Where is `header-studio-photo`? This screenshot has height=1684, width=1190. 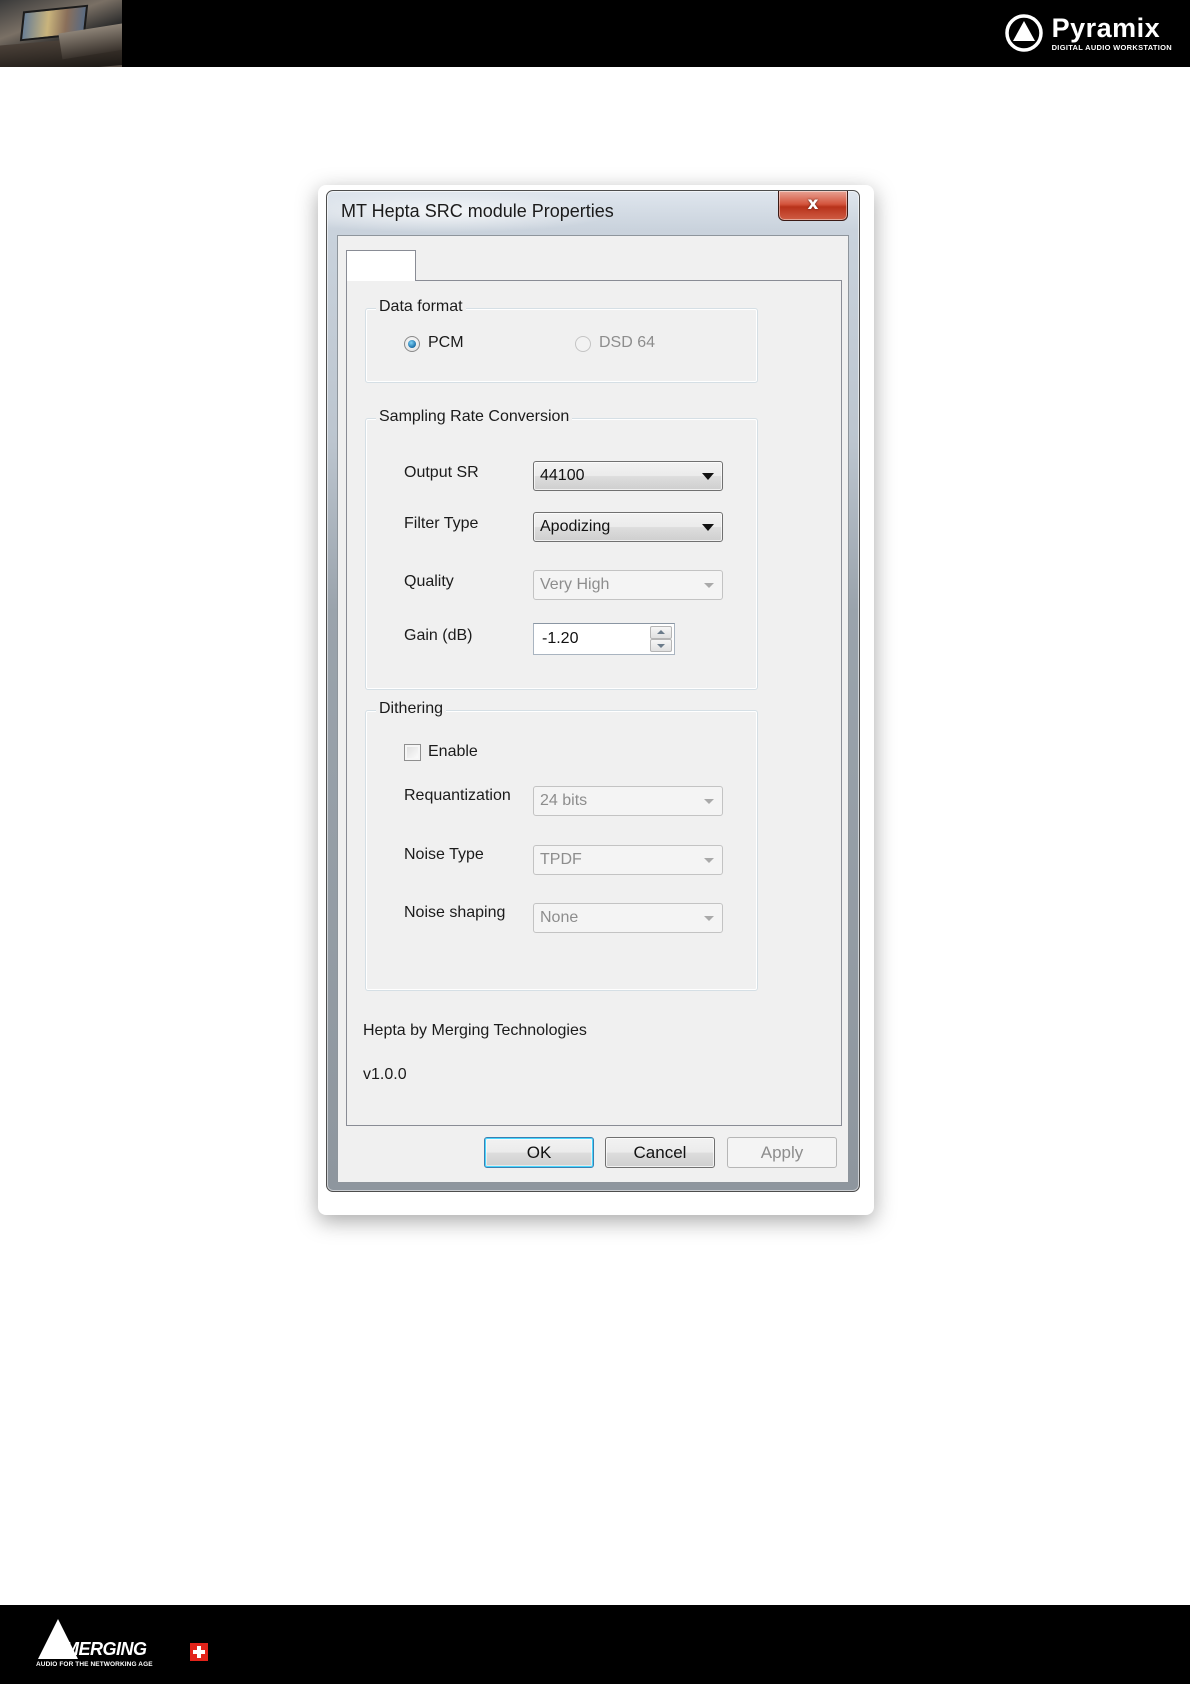 header-studio-photo is located at coordinates (61, 33).